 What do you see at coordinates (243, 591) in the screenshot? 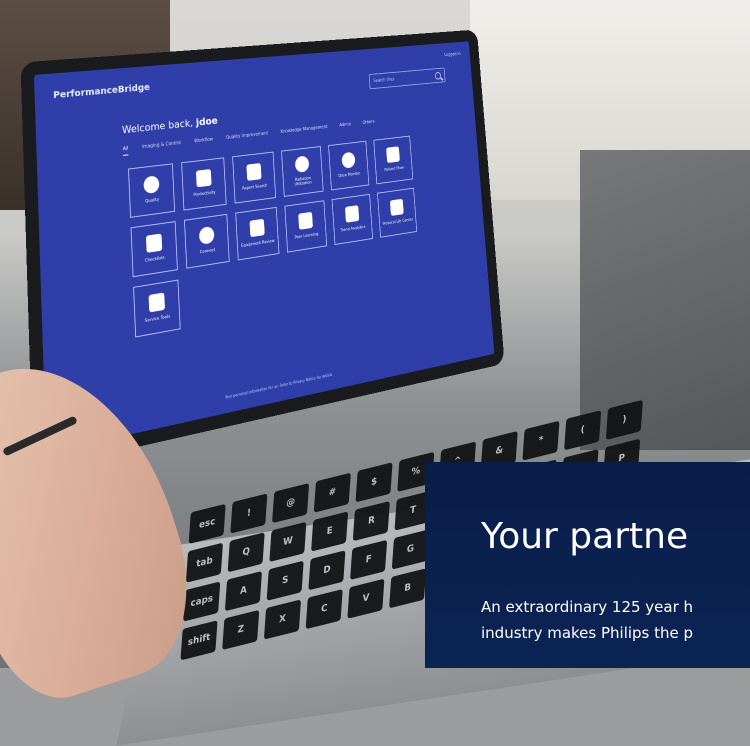
I see `keyboard-key: A` at bounding box center [243, 591].